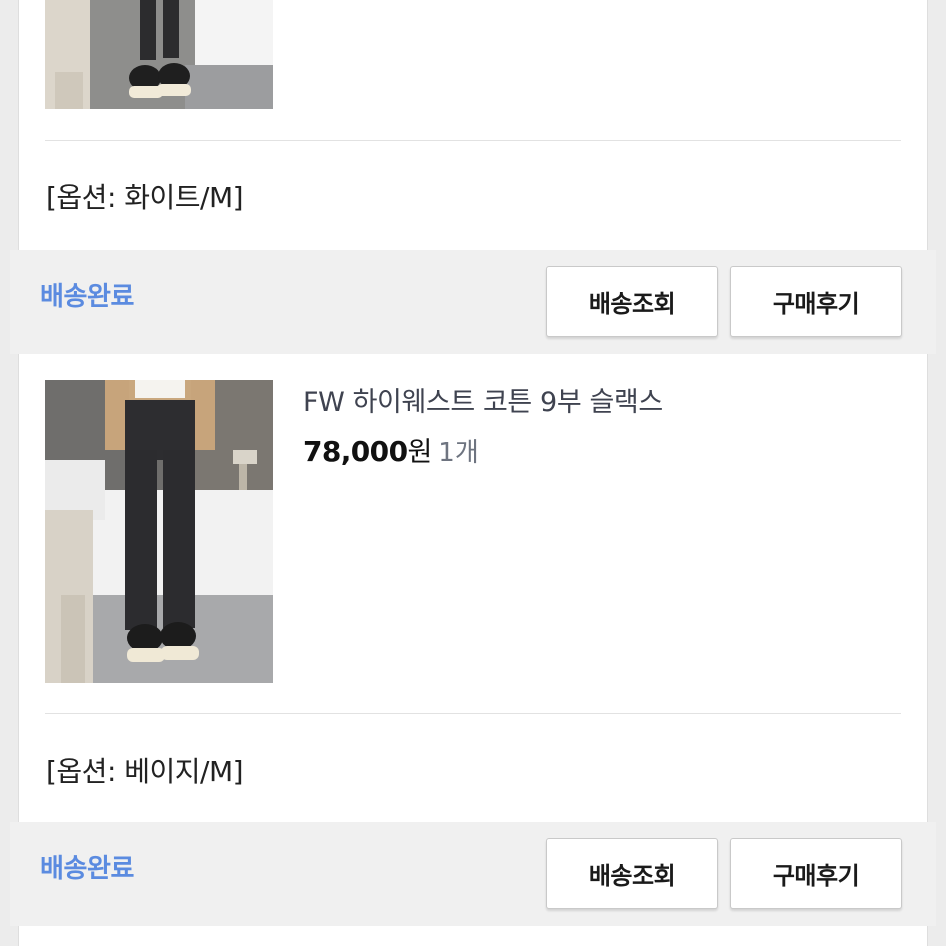  What do you see at coordinates (458, 453) in the screenshot?
I see `product-quantity: 1개` at bounding box center [458, 453].